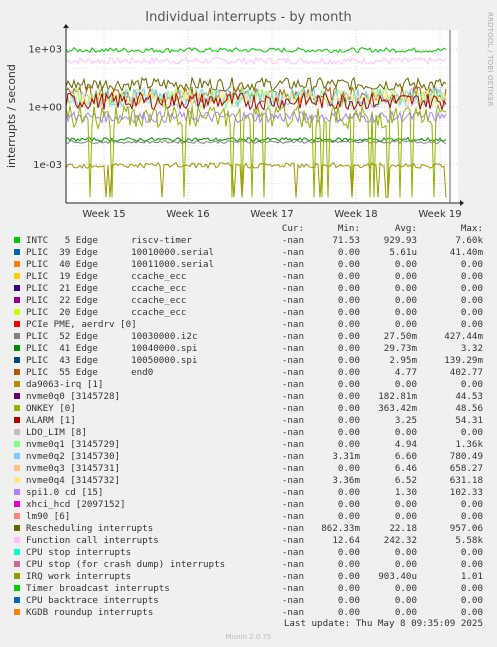  What do you see at coordinates (403, 252) in the screenshot?
I see `legend-avg: 5.61u` at bounding box center [403, 252].